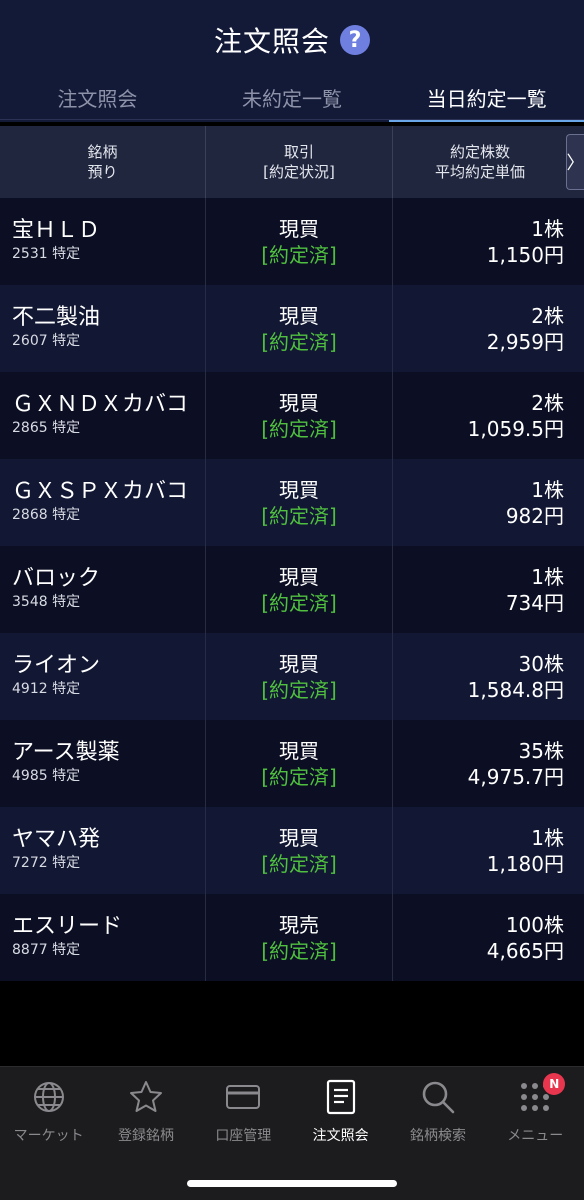 The image size is (584, 1200). I want to click on average-price: 4,975.7円, so click(515, 777).